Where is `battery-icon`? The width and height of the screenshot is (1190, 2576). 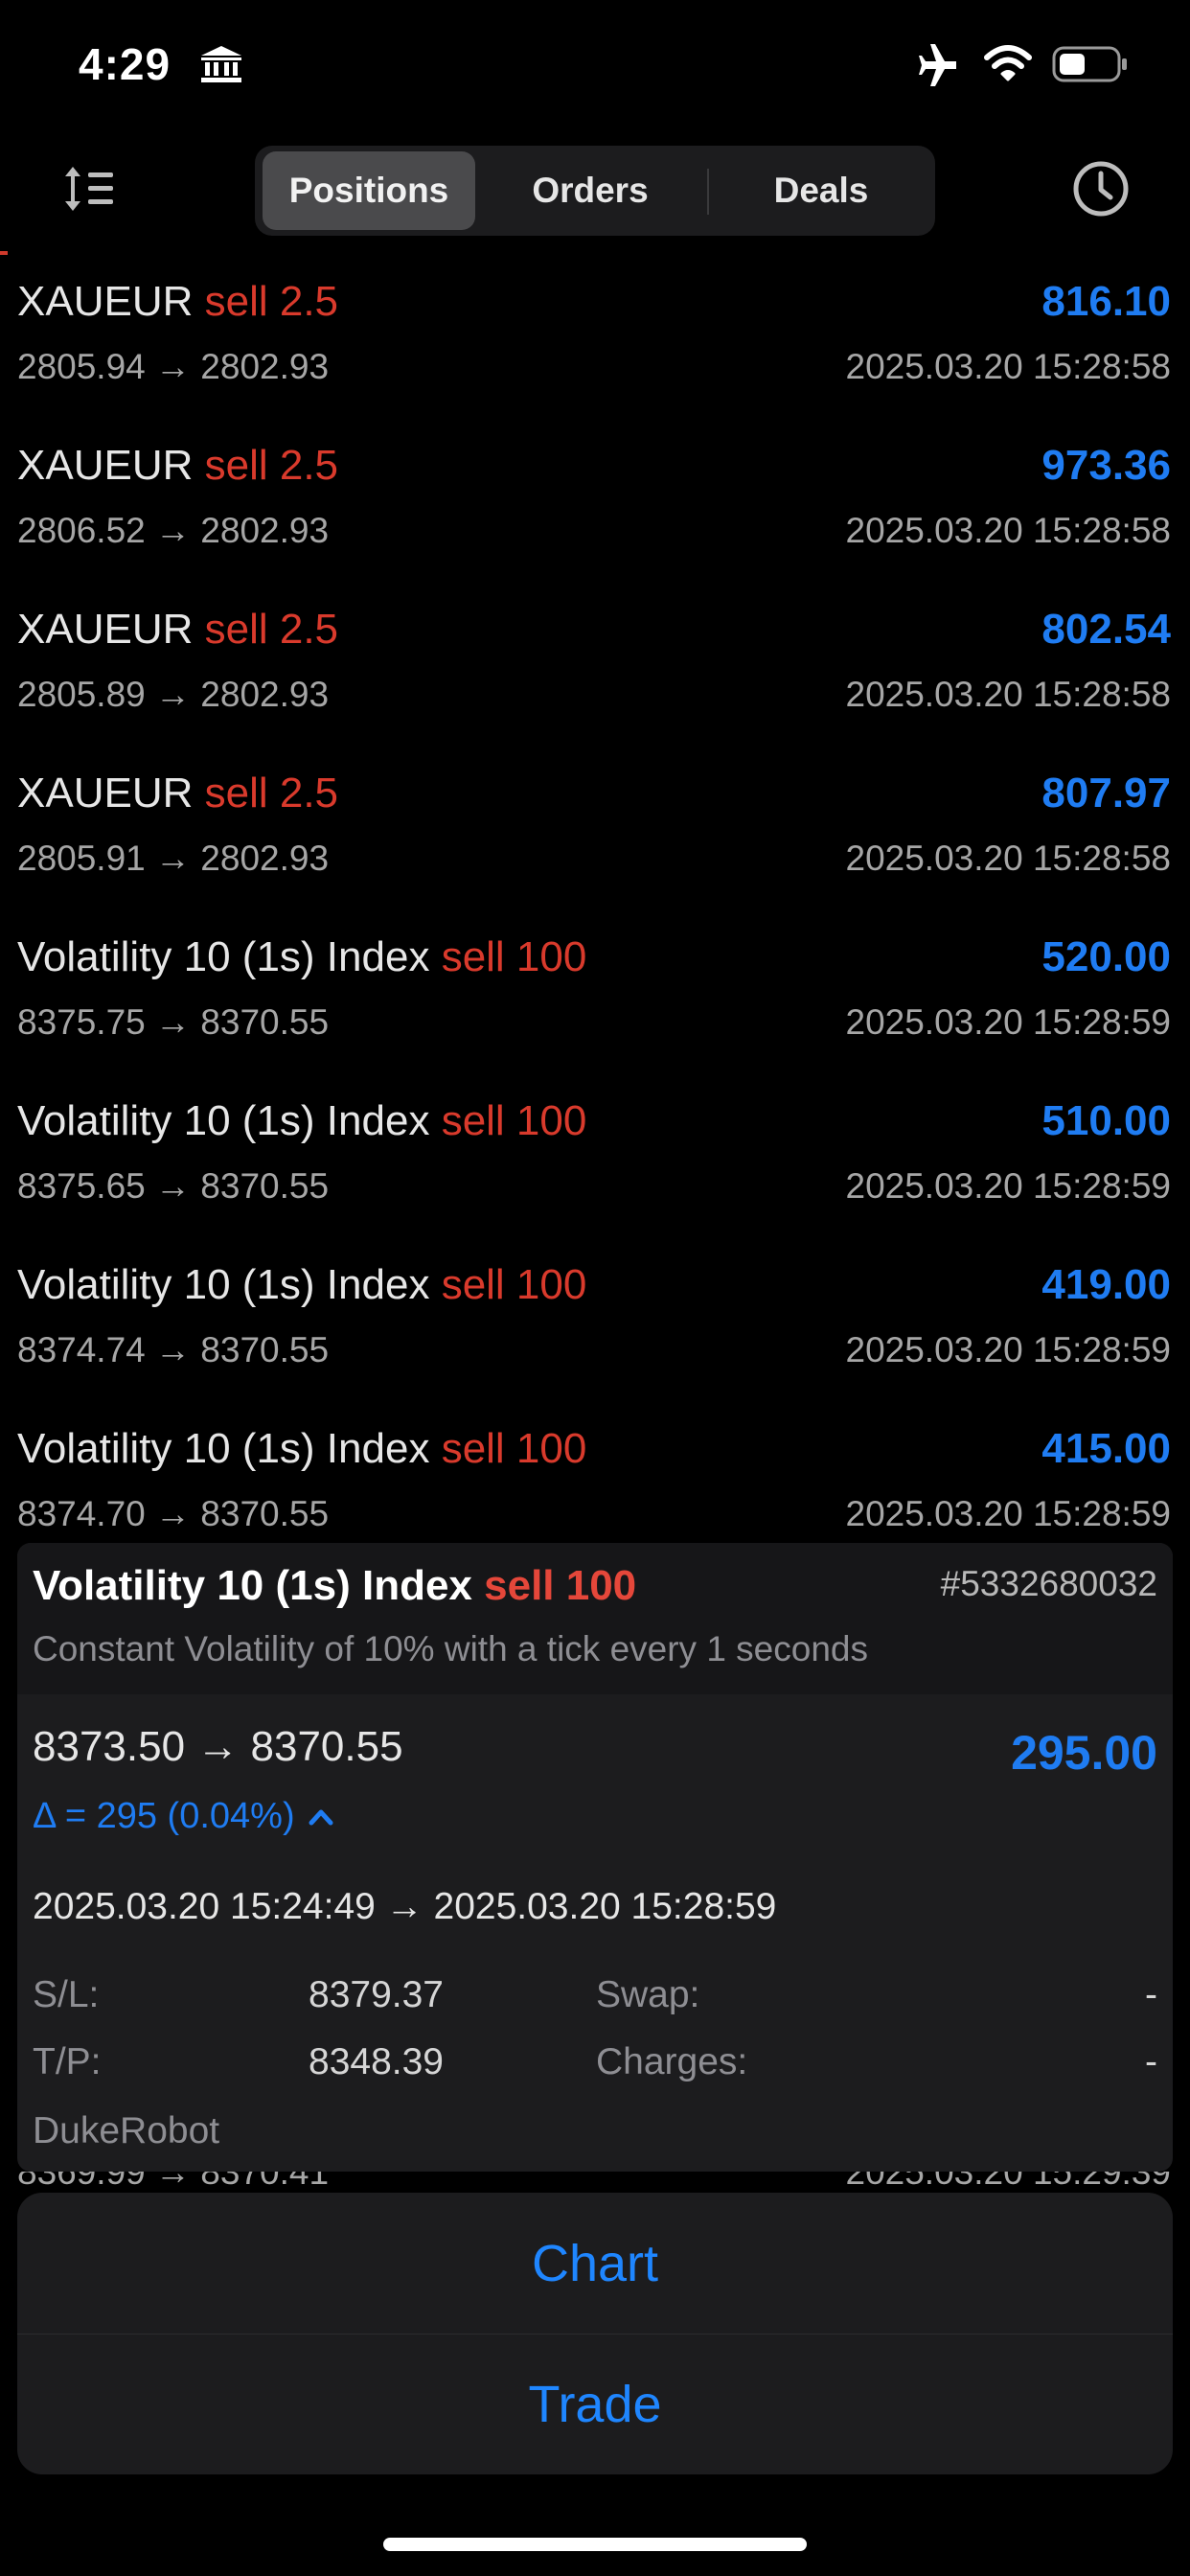 battery-icon is located at coordinates (1090, 64).